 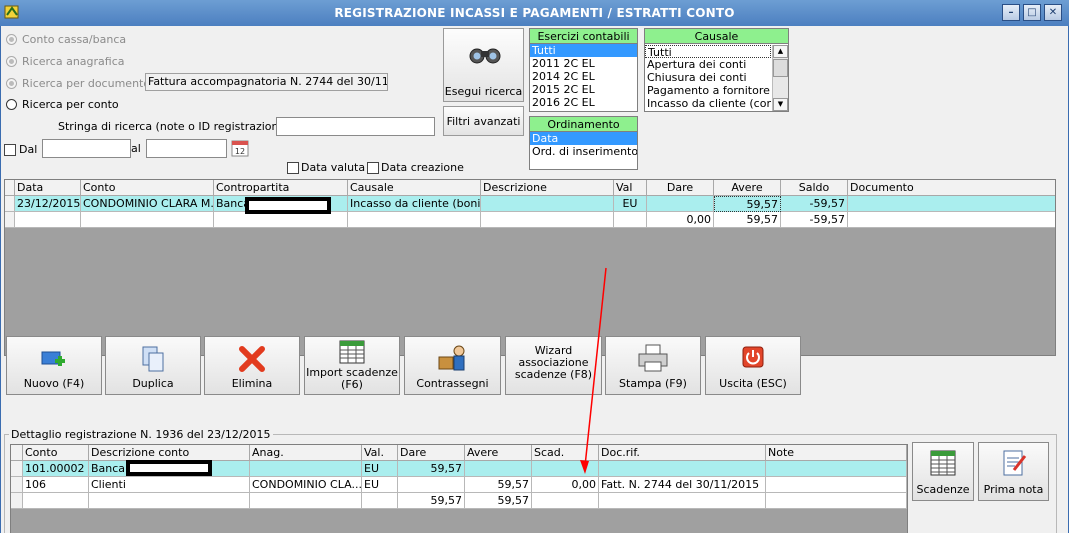 What do you see at coordinates (483, 65) in the screenshot?
I see `esegui-ricerca-button: Esegui ricerca` at bounding box center [483, 65].